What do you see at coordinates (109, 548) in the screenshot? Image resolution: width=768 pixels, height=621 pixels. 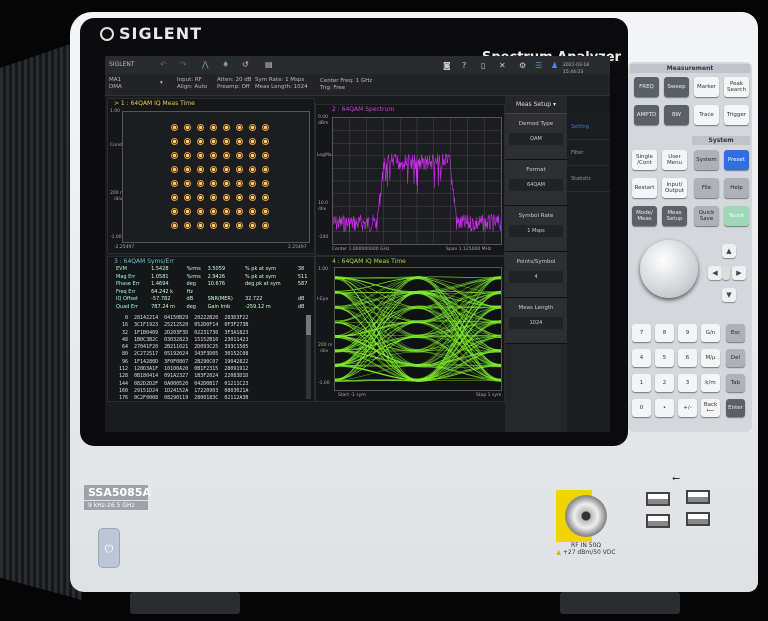 I see `power-button: ⏻` at bounding box center [109, 548].